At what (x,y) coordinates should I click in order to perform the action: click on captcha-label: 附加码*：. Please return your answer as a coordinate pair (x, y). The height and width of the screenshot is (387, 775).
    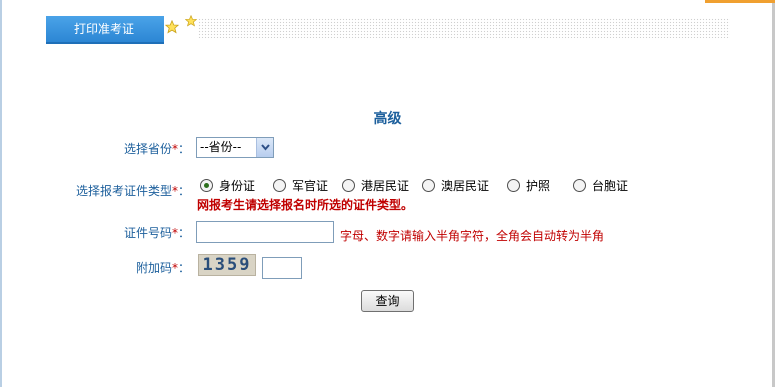
    Looking at the image, I should click on (162, 268).